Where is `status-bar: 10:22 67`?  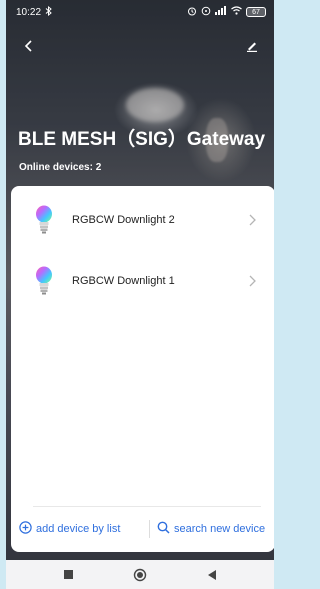 status-bar: 10:22 67 is located at coordinates (140, 12).